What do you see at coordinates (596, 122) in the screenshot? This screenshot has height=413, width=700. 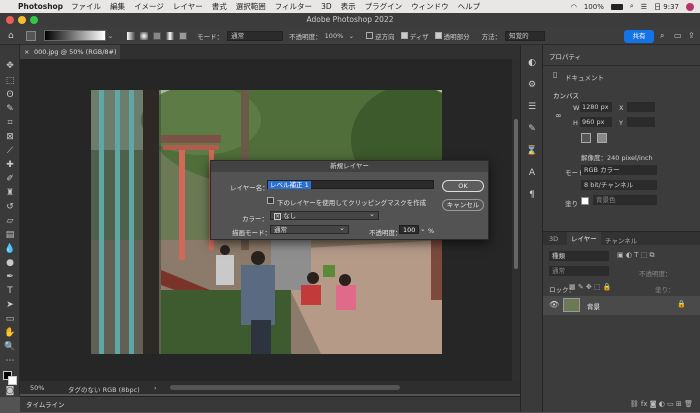 I see `height-input: 960 px` at bounding box center [596, 122].